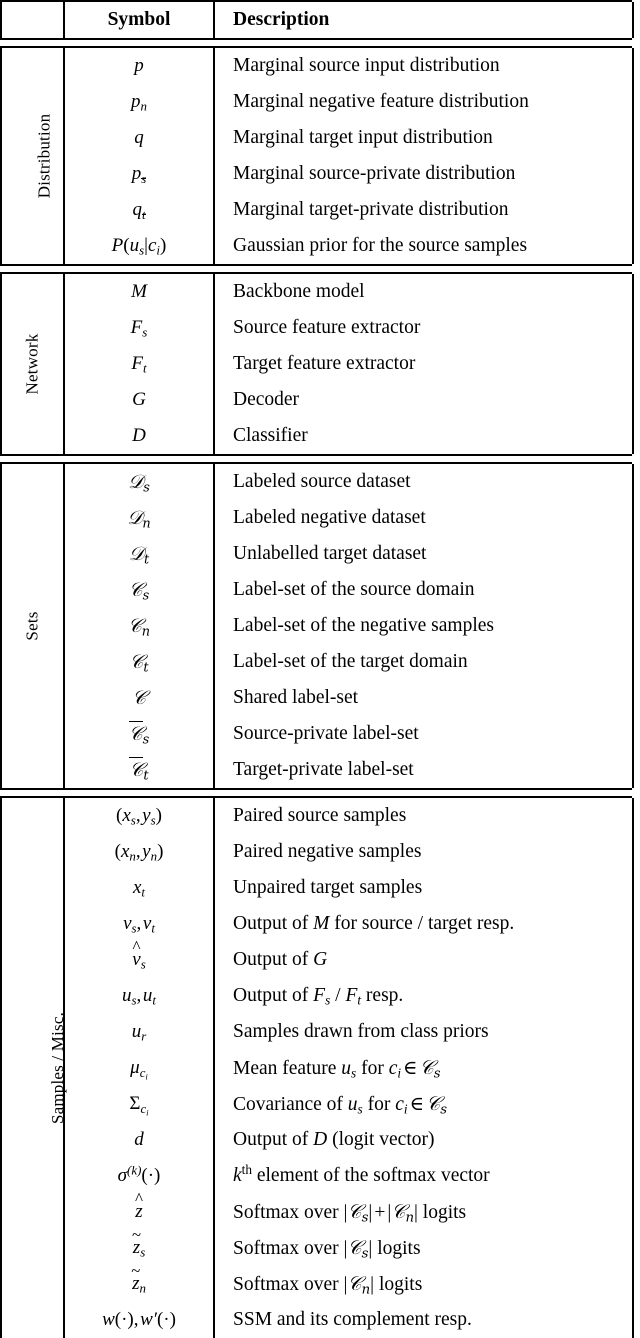 This screenshot has height=1338, width=640. Describe the element at coordinates (139, 590) in the screenshot. I see `symbol-cell: 𝒞s` at that location.